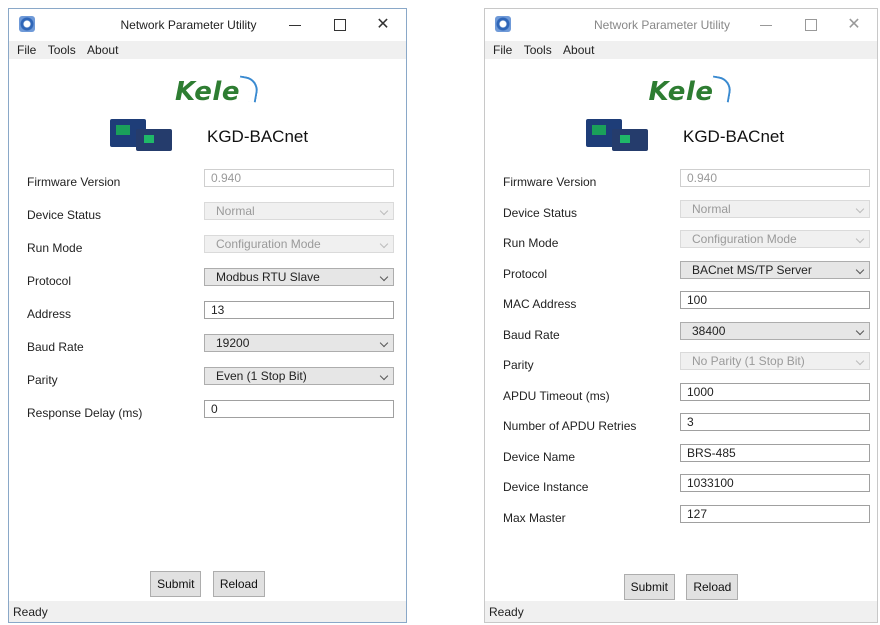 The image size is (880, 625). What do you see at coordinates (775, 391) in the screenshot?
I see `apdu-timeout-ms-input: 1000` at bounding box center [775, 391].